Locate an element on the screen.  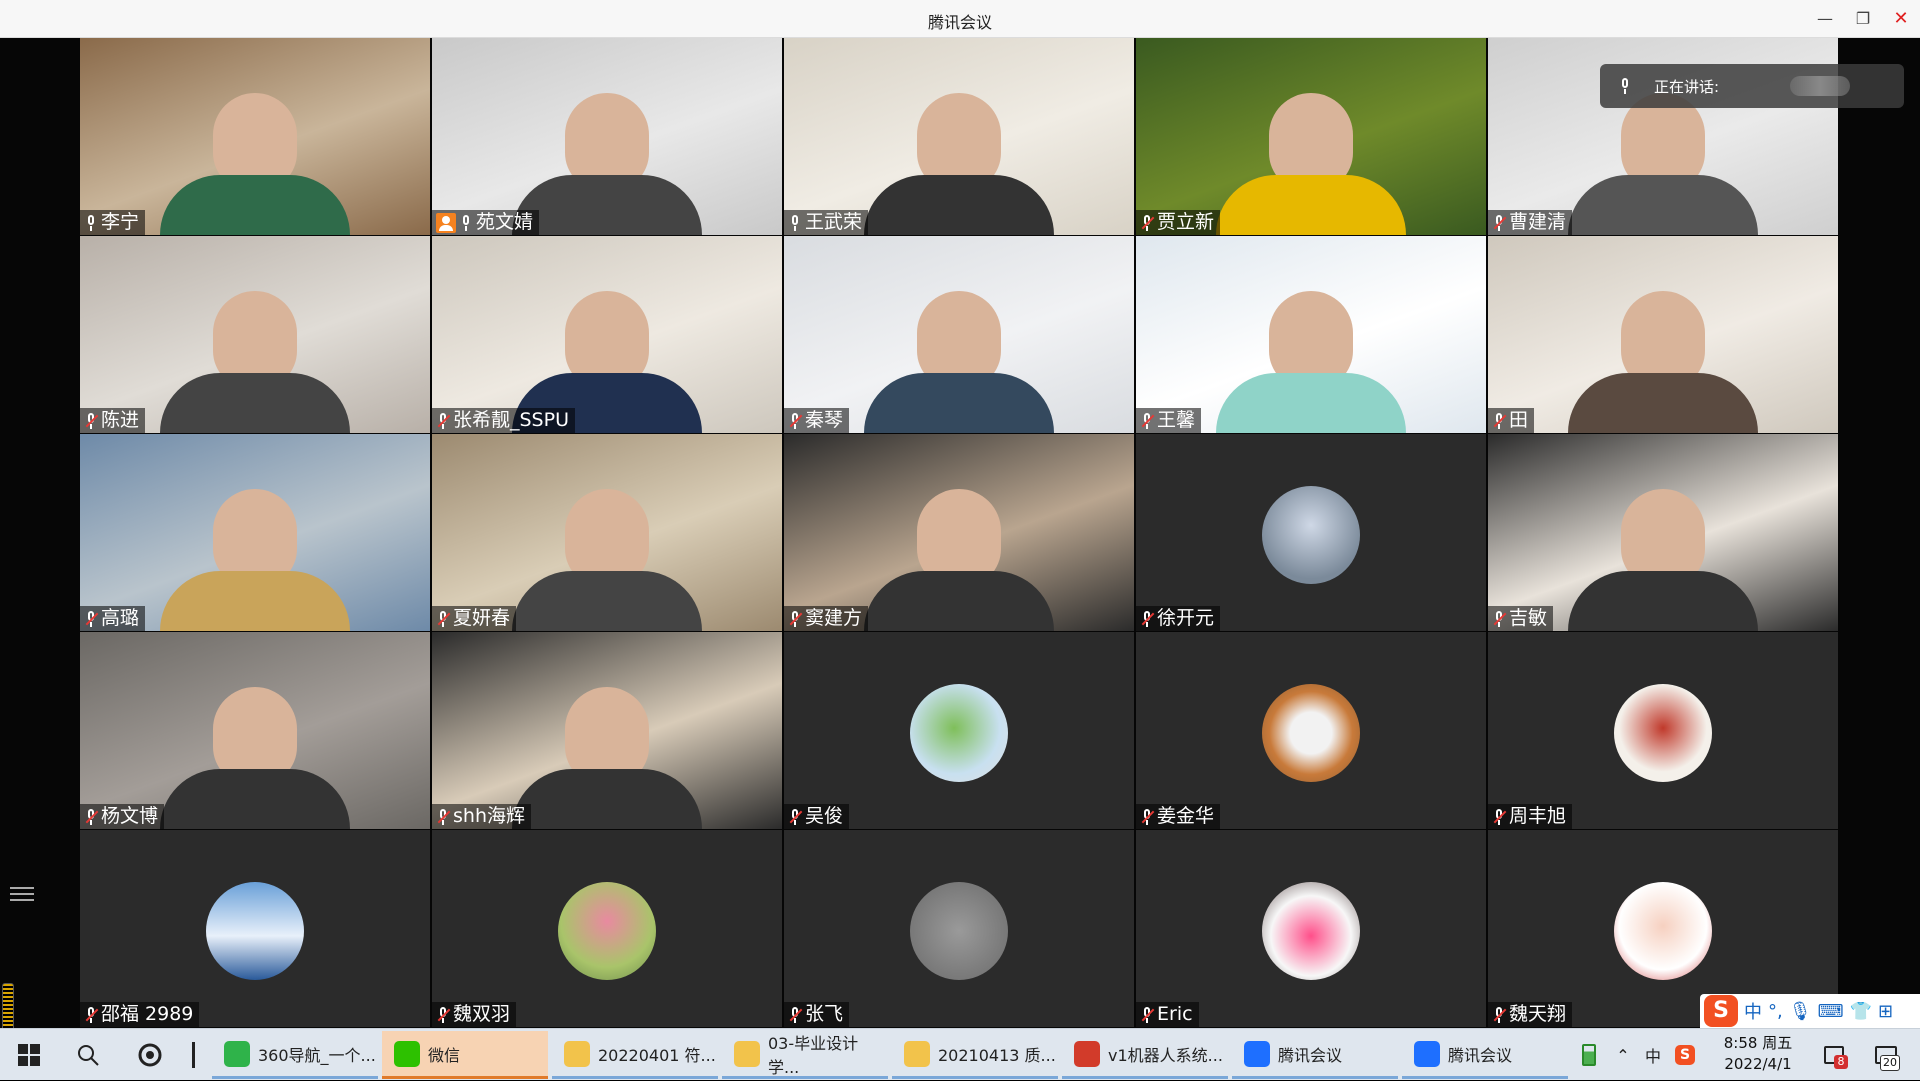
participant-nametag: 吴俊 is located at coordinates (817, 816).